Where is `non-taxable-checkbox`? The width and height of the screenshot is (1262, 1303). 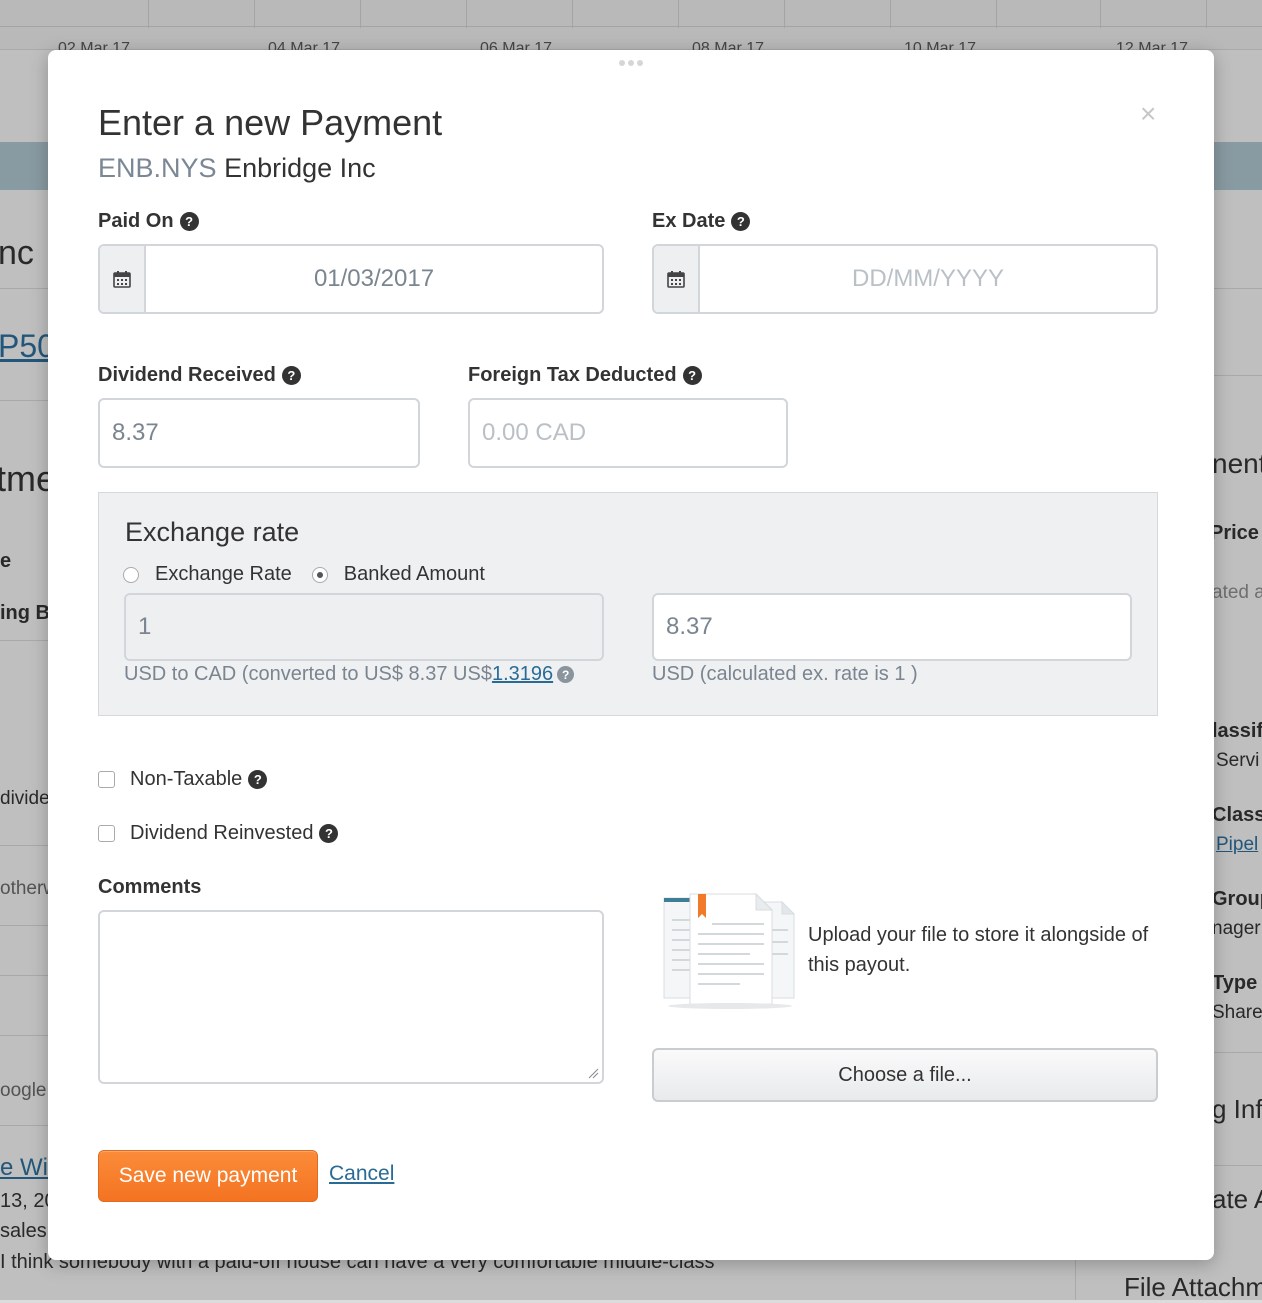 non-taxable-checkbox is located at coordinates (106, 779).